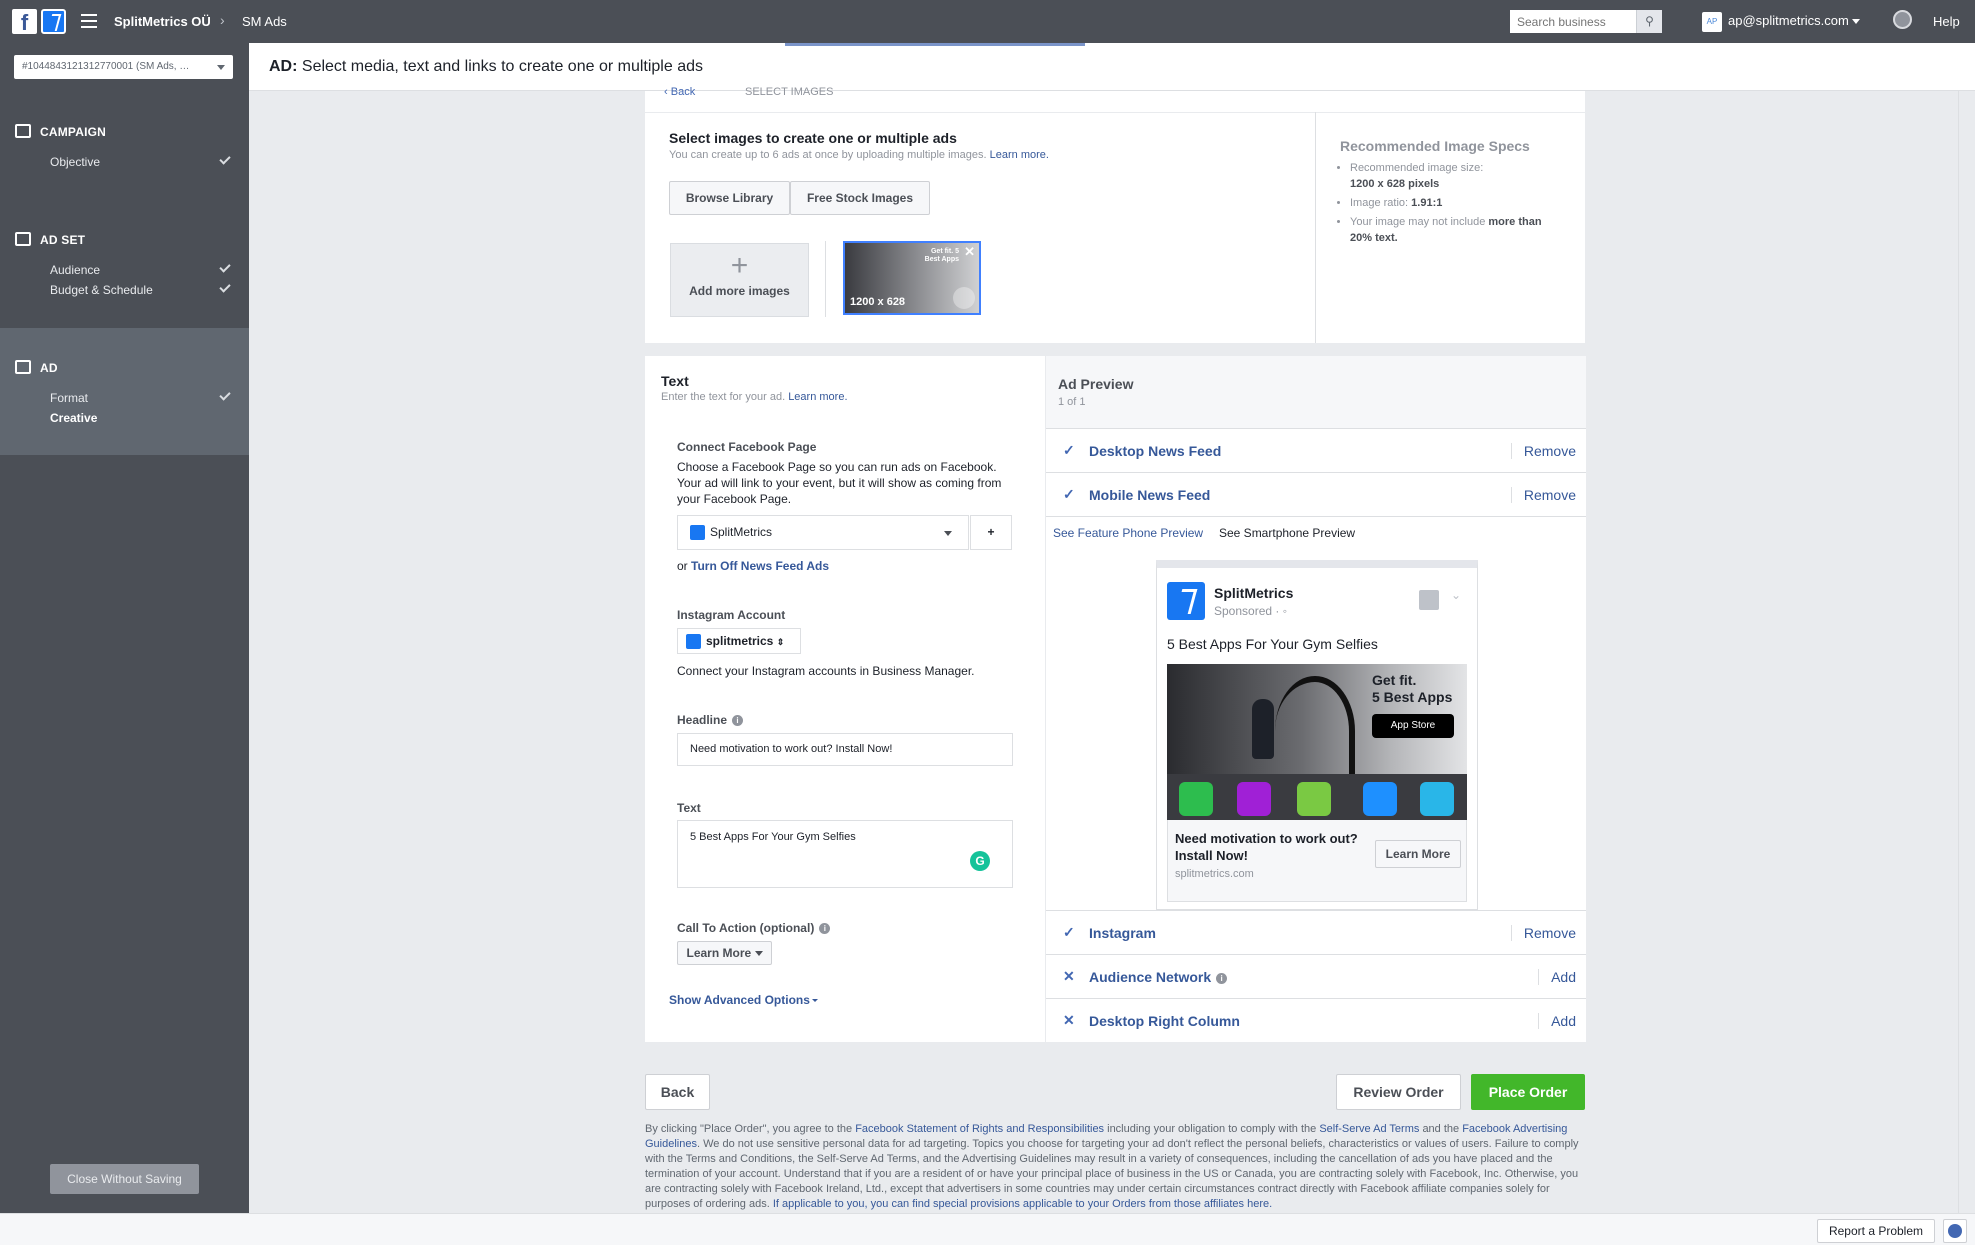 The width and height of the screenshot is (1975, 1245). Describe the element at coordinates (1398, 1092) in the screenshot. I see `review-order-button: Review Order` at that location.